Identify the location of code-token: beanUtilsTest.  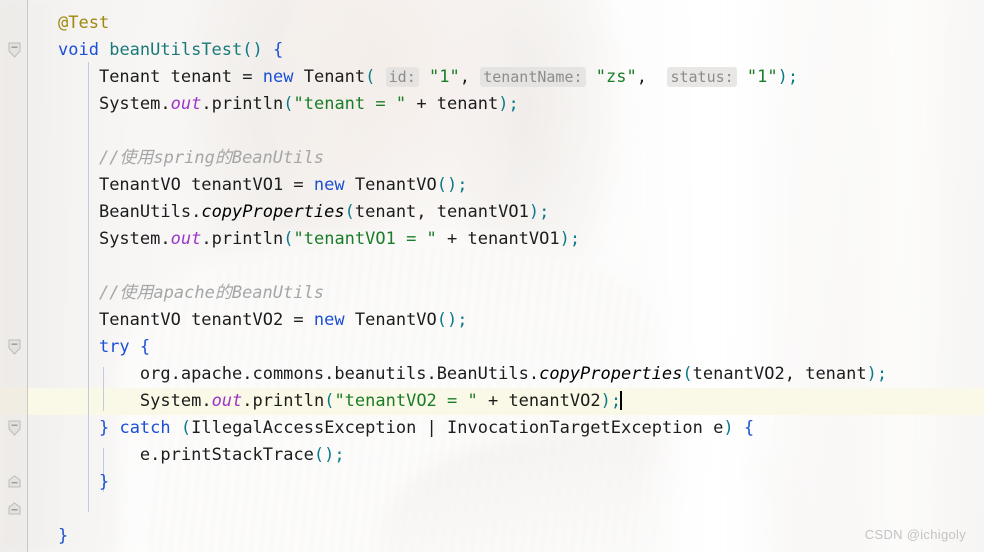
(176, 50).